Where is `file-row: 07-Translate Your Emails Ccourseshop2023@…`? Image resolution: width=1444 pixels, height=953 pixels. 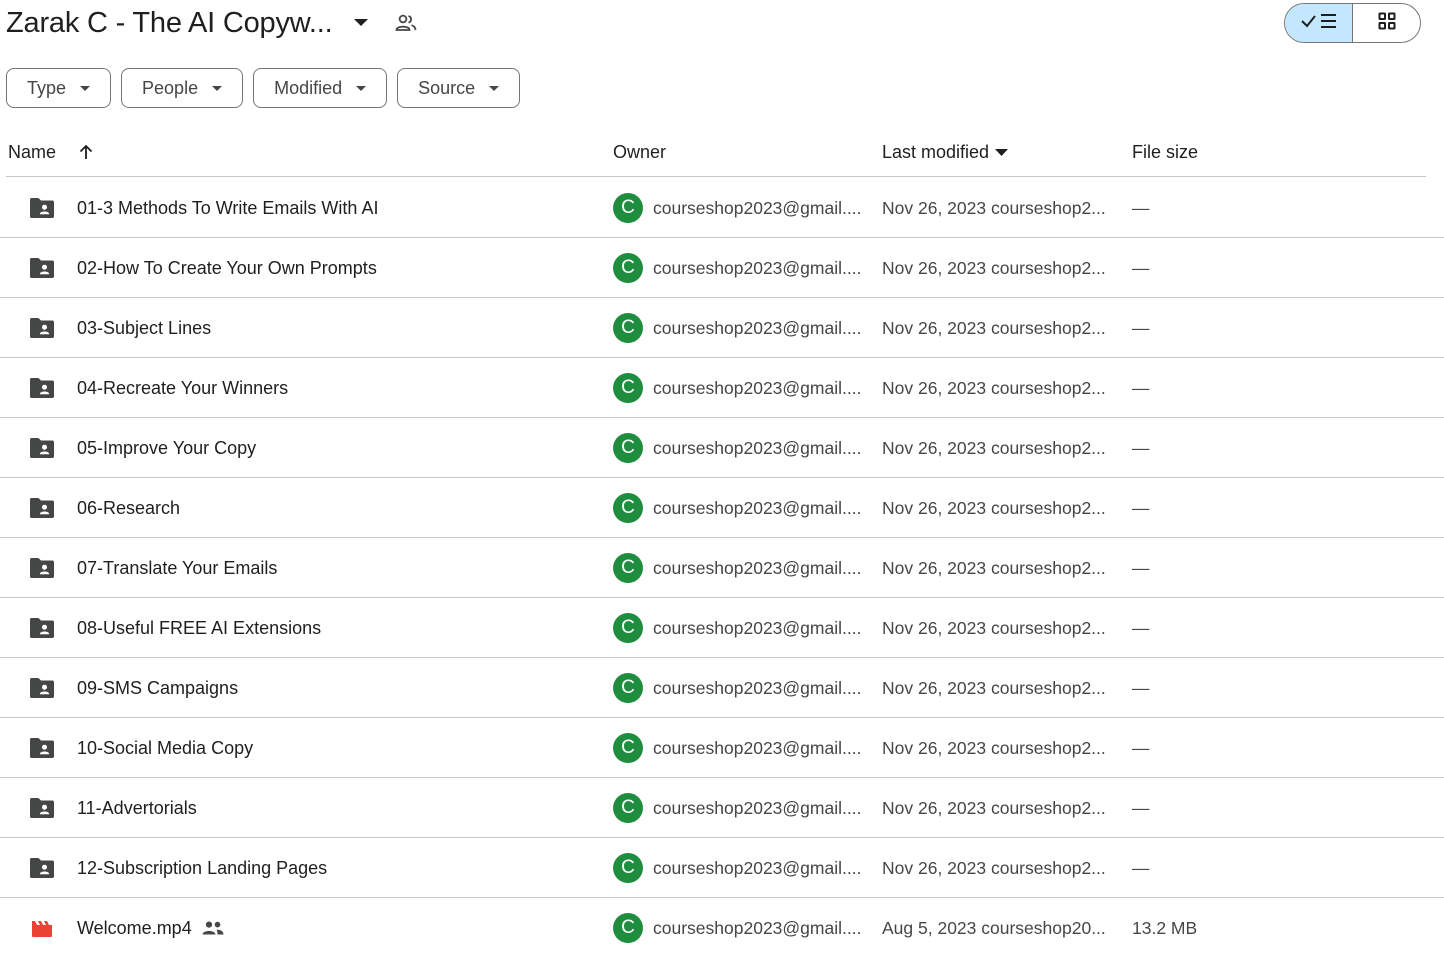
file-row: 07-Translate Your Emails Ccourseshop2023@… is located at coordinates (722, 568).